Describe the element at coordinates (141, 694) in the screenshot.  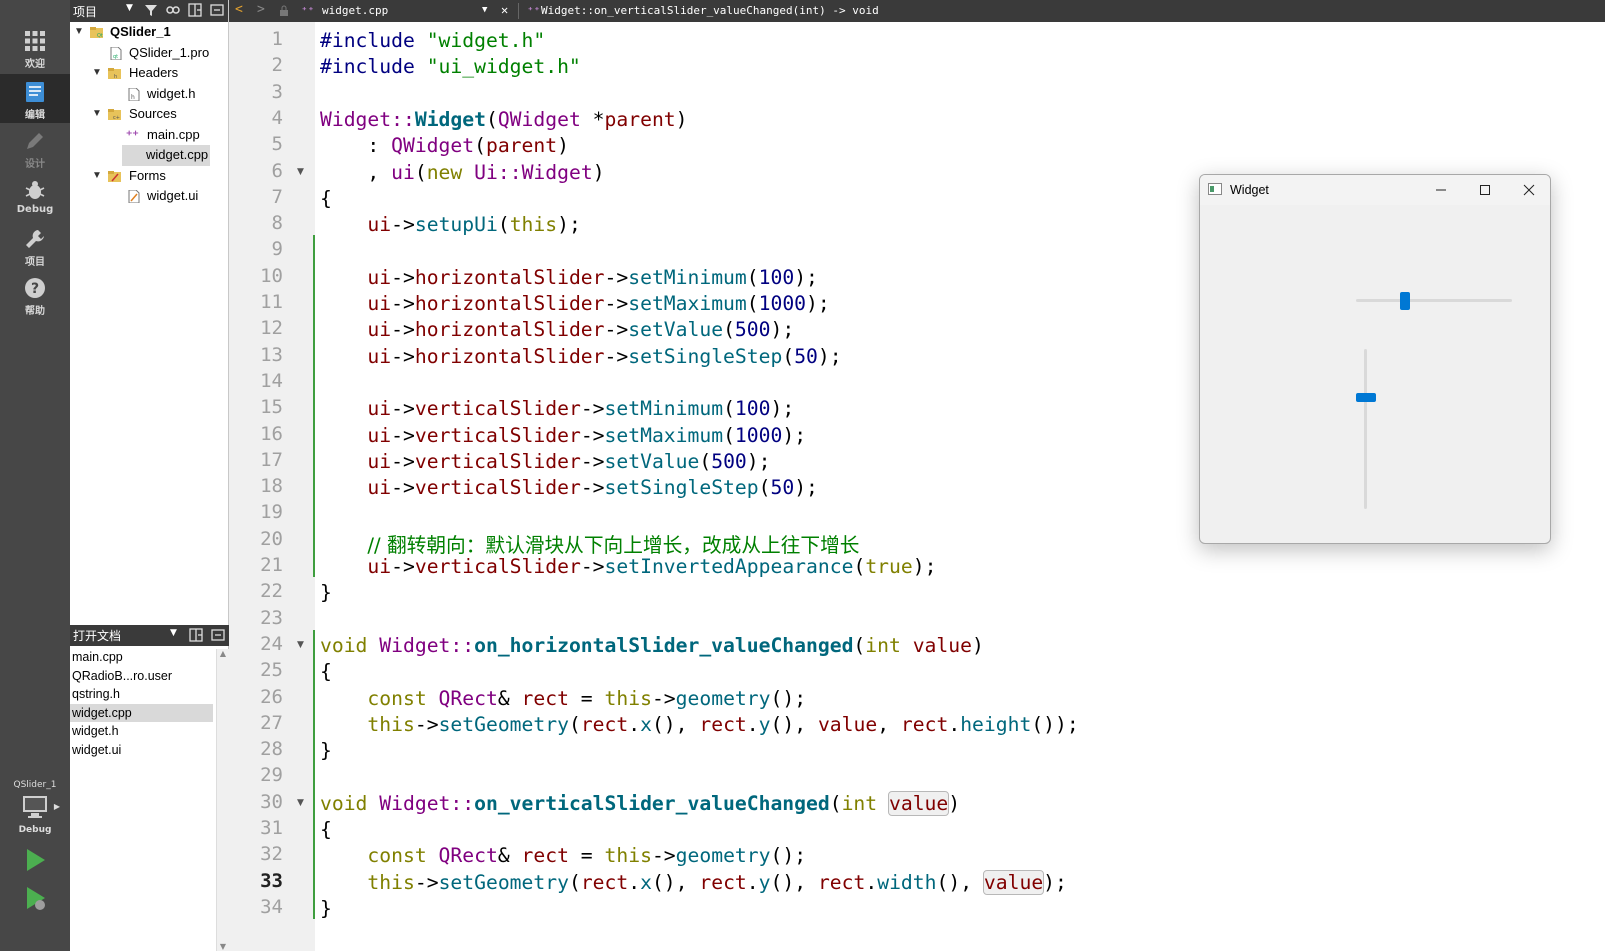
I see `open-doc-item: qstring.h` at that location.